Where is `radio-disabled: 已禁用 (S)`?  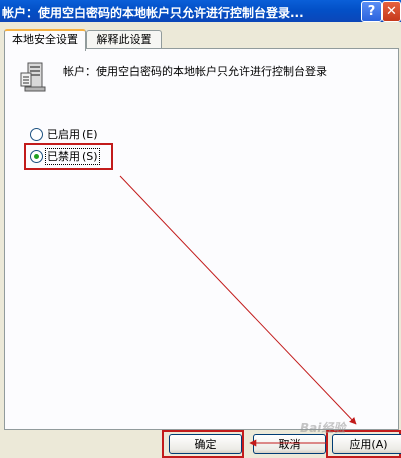 radio-disabled: 已禁用 (S) is located at coordinates (65, 156).